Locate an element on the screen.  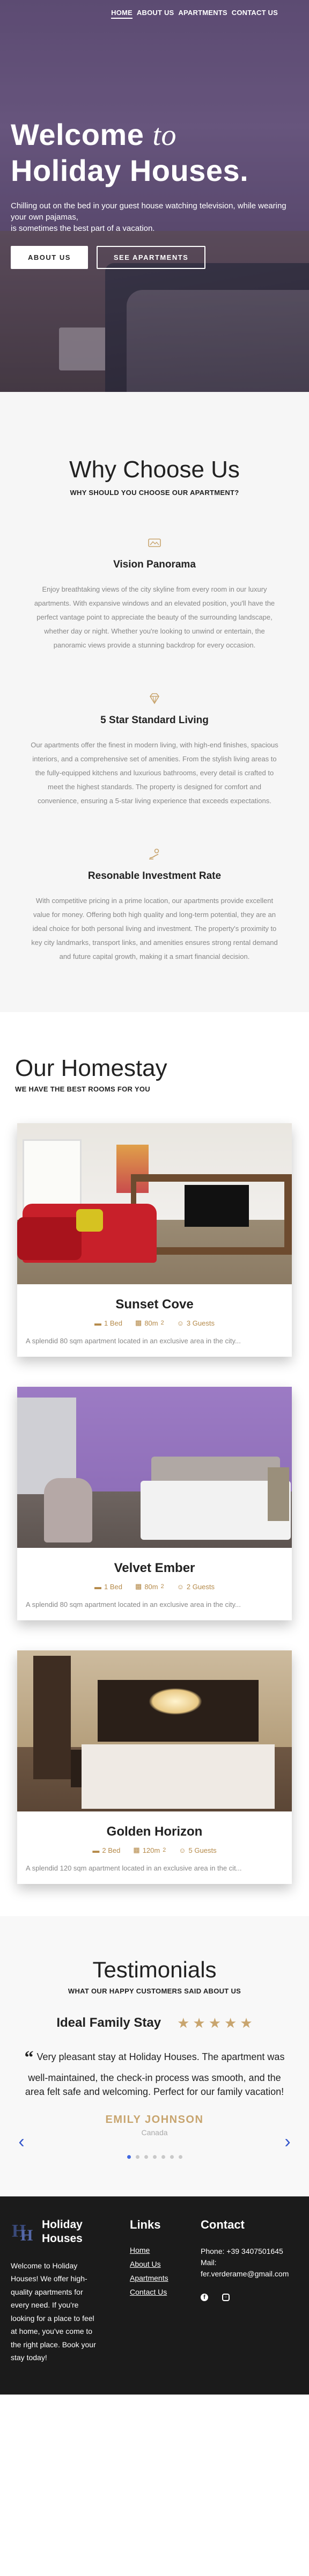
hero-title-part2: Holiday Houses. is located at coordinates (130, 171).